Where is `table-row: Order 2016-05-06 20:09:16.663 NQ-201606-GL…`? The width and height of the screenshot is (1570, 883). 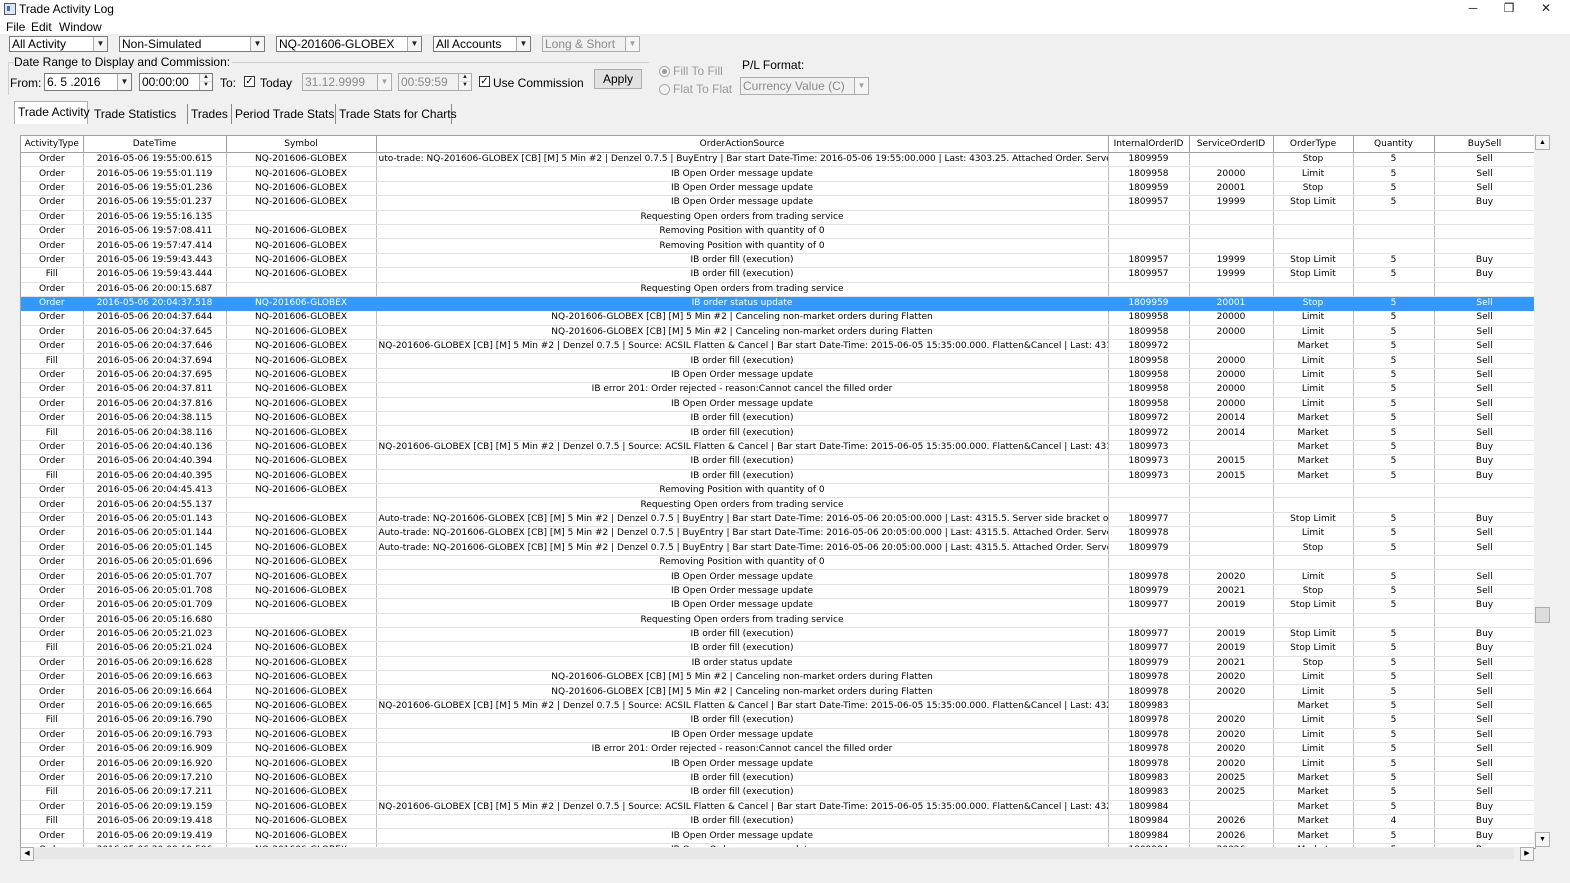
table-row: Order 2016-05-06 20:09:16.663 NQ-201606-GL… is located at coordinates (778, 678).